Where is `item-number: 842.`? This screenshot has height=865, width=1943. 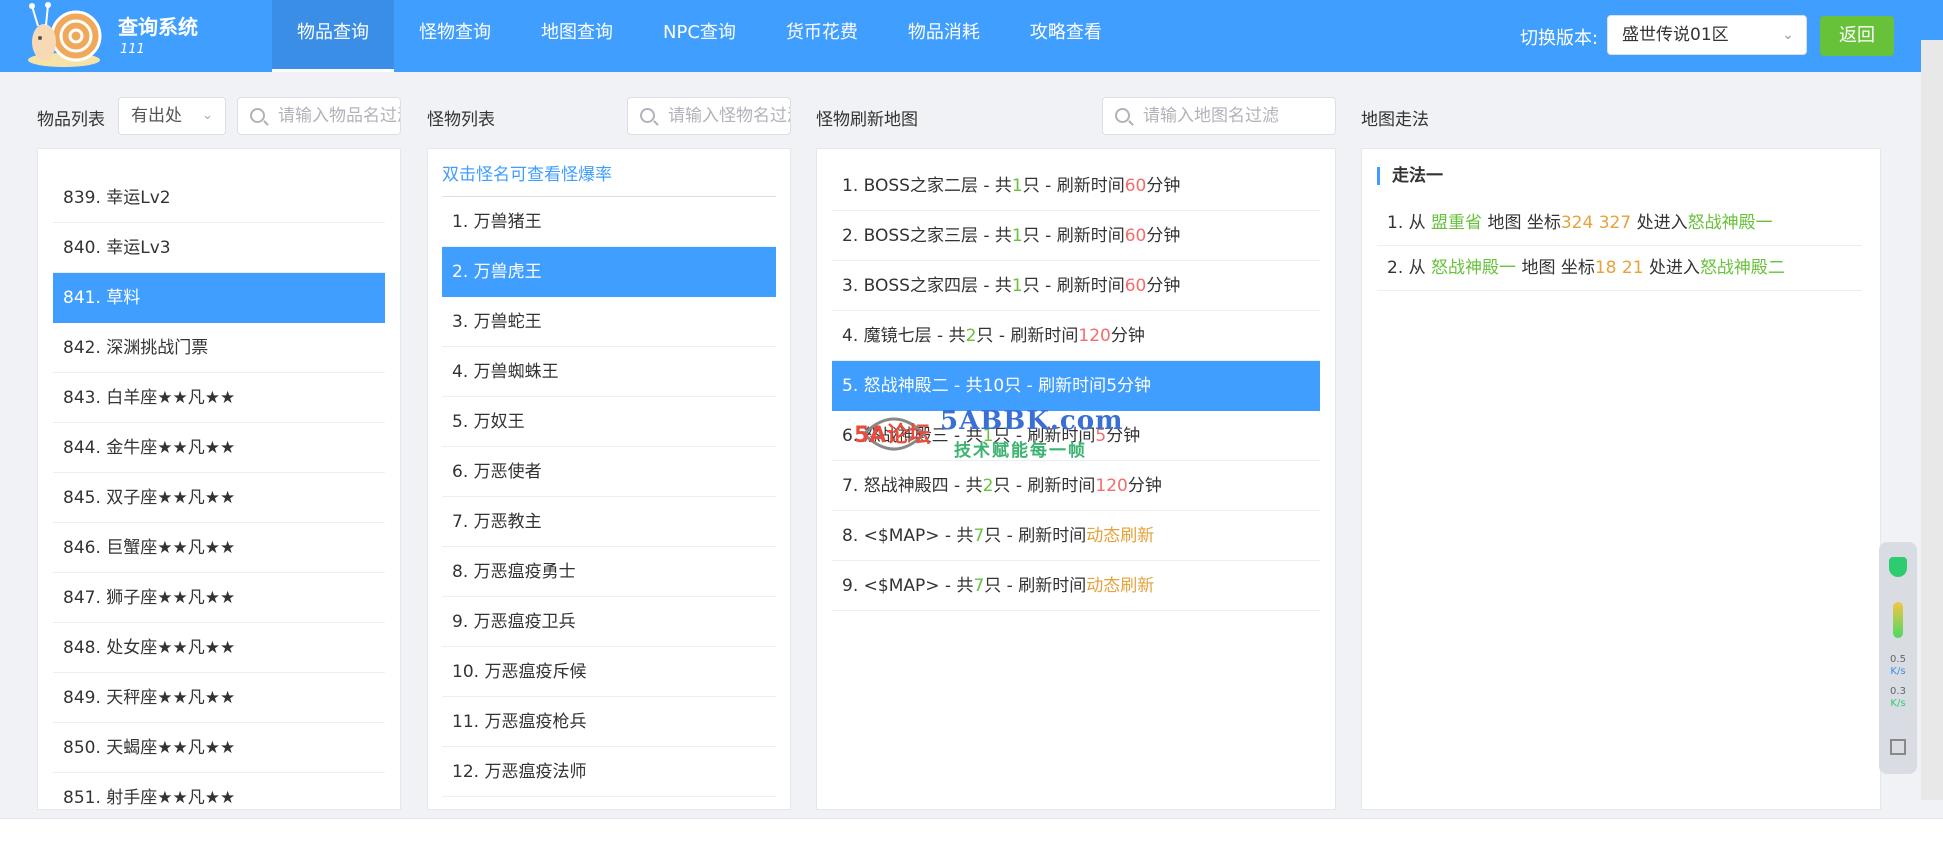
item-number: 842. is located at coordinates (82, 348).